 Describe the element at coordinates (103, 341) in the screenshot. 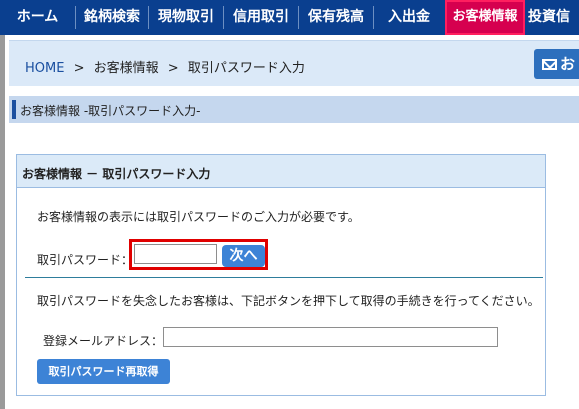

I see `email-label: 登録メールアドレス：` at that location.